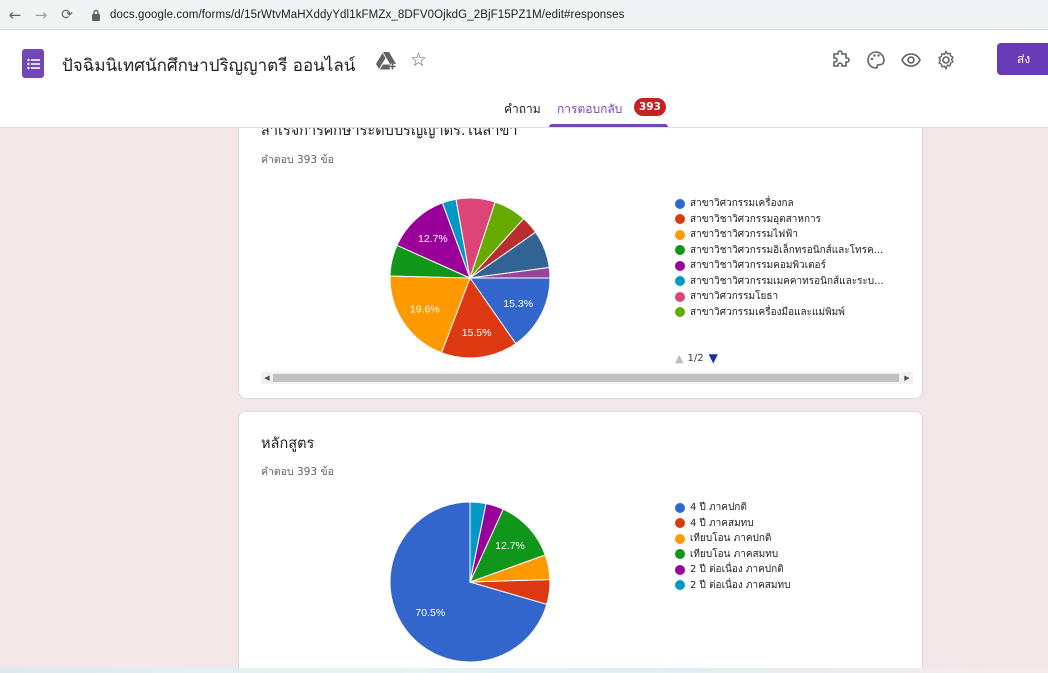  I want to click on question-title: สำเร็จการศึกษาระดับปริญญาตรี.ในสาขา, so click(389, 133).